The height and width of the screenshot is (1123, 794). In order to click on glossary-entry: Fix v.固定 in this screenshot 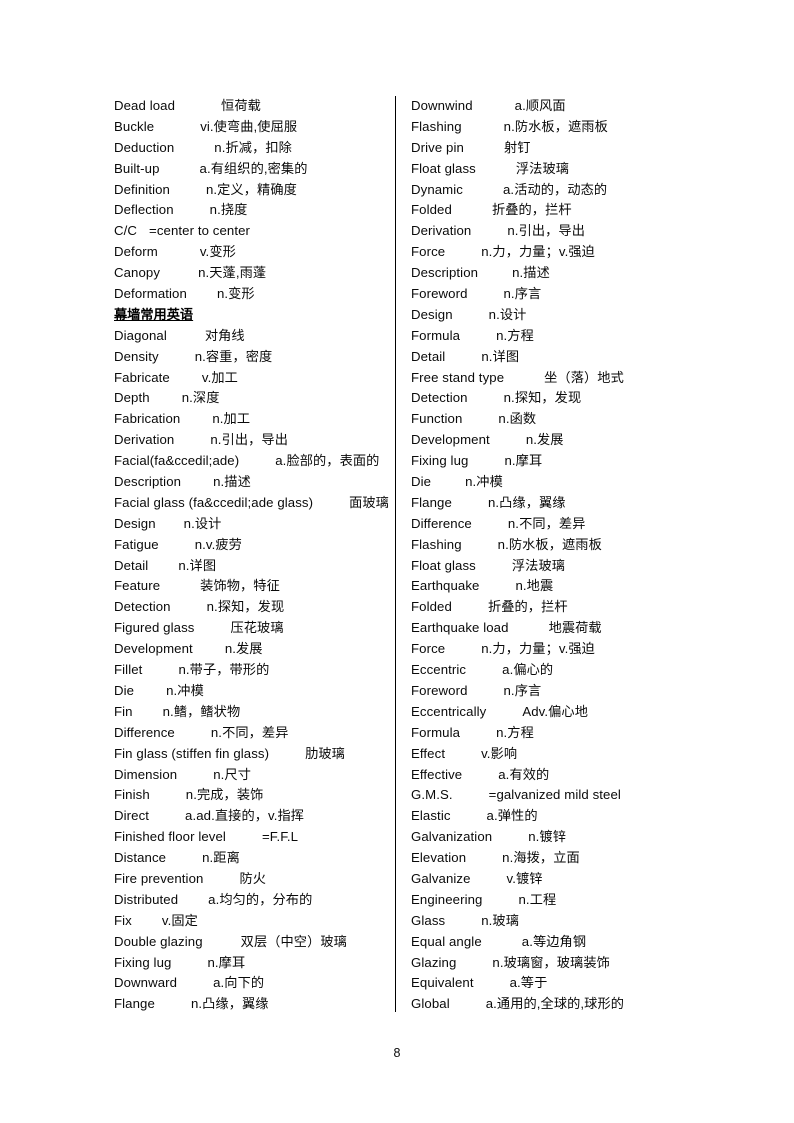, I will do `click(254, 921)`.